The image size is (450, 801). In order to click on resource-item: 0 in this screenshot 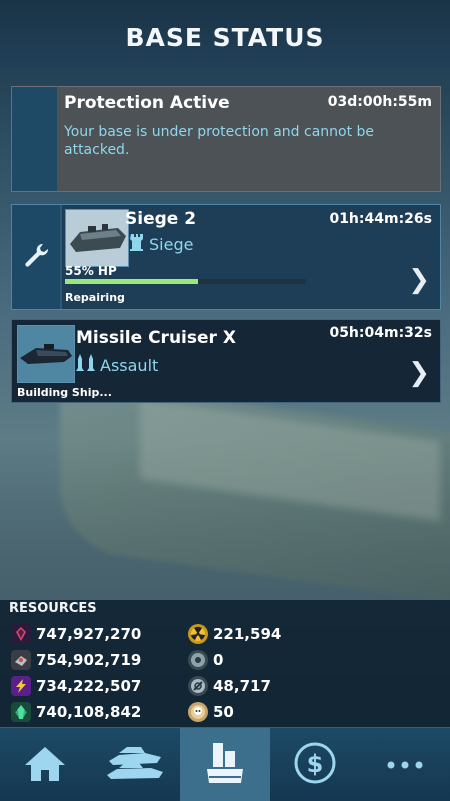, I will do `click(205, 660)`.